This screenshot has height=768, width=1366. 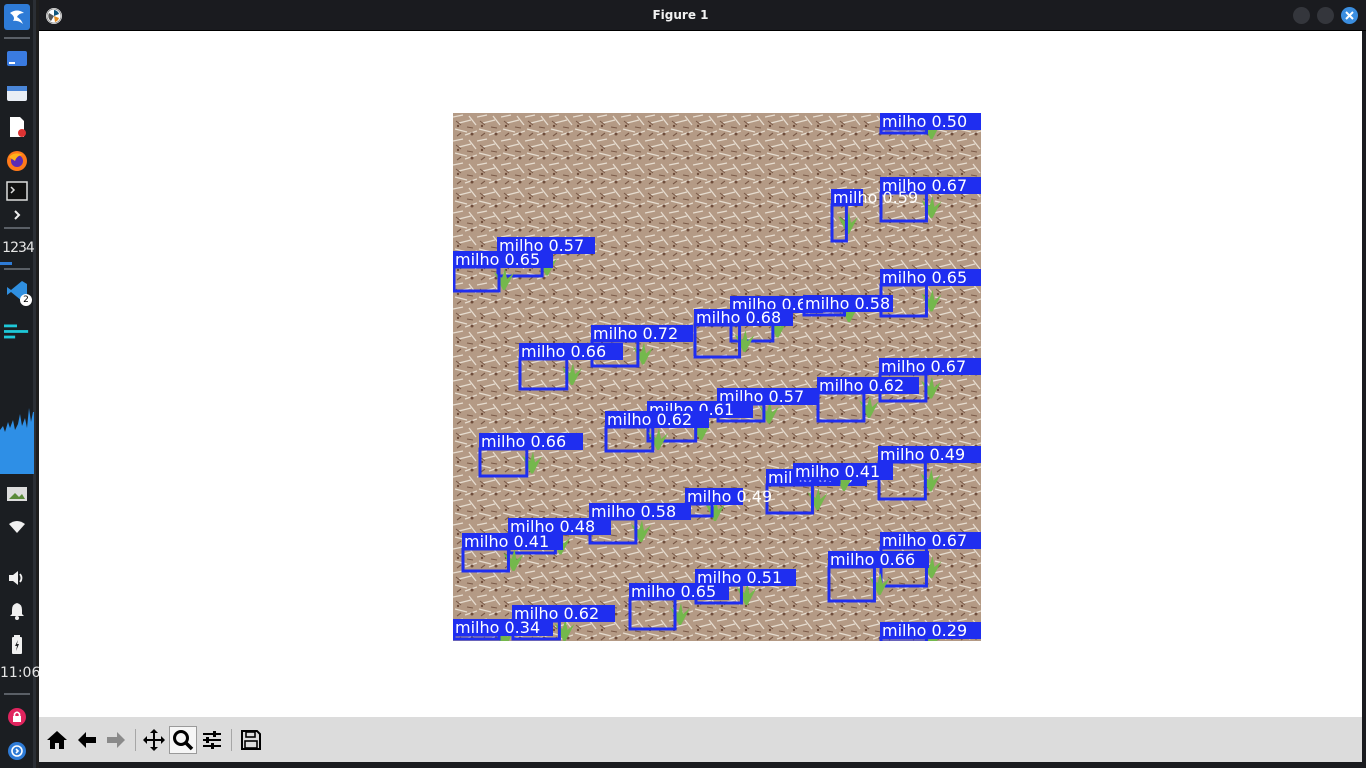 What do you see at coordinates (18, 248) in the screenshot?
I see `workspace-switcher: 1234` at bounding box center [18, 248].